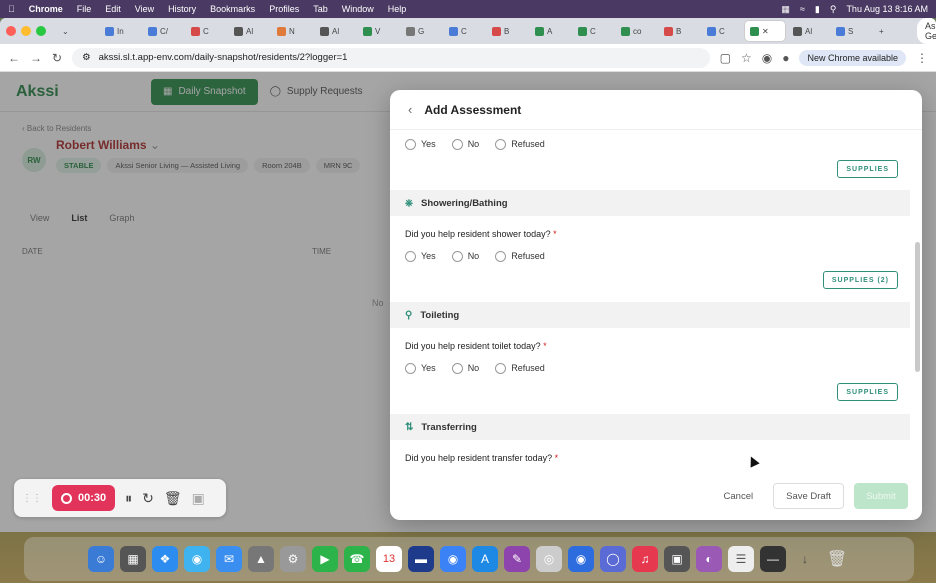 The width and height of the screenshot is (936, 583). What do you see at coordinates (358, 9) in the screenshot?
I see `menu-window: Window` at bounding box center [358, 9].